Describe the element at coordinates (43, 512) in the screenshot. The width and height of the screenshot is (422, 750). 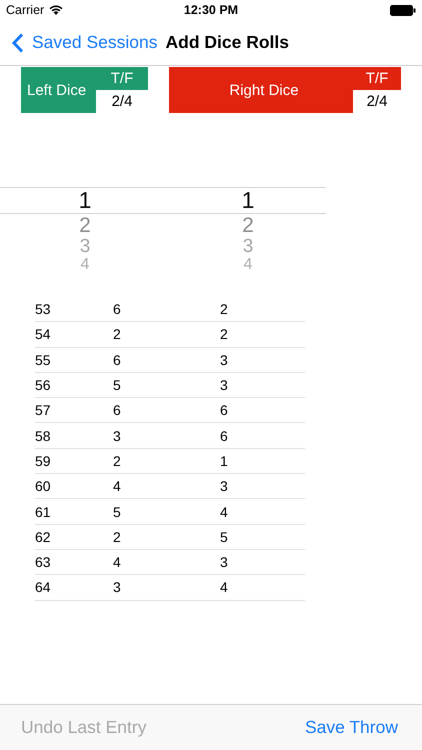
I see `roll-number: 61` at that location.